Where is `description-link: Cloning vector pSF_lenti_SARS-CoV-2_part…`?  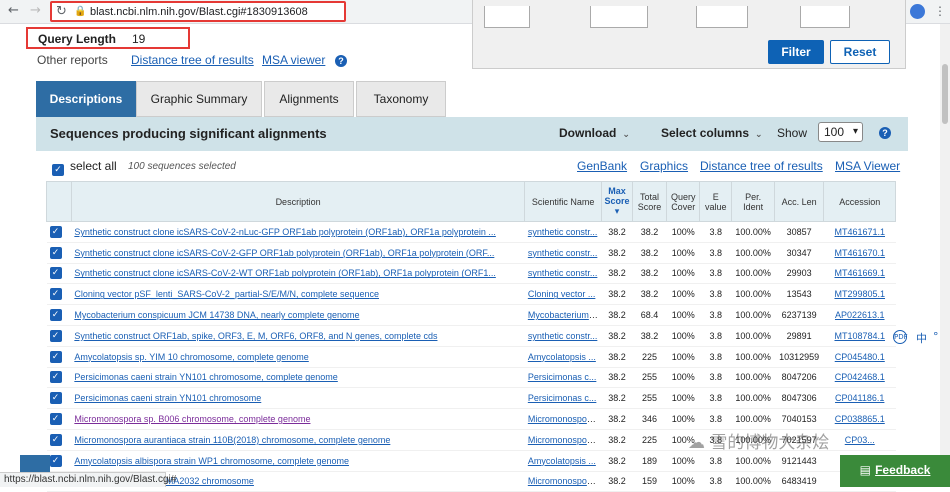 description-link: Cloning vector pSF_lenti_SARS-CoV-2_part… is located at coordinates (226, 294).